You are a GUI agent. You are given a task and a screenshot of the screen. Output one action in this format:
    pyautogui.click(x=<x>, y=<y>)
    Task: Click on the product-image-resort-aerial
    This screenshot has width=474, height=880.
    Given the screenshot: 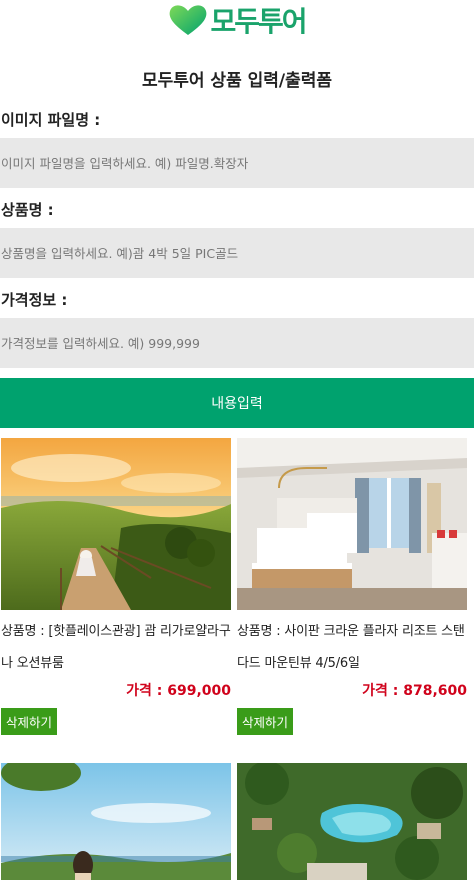 What is the action you would take?
    pyautogui.click(x=352, y=821)
    